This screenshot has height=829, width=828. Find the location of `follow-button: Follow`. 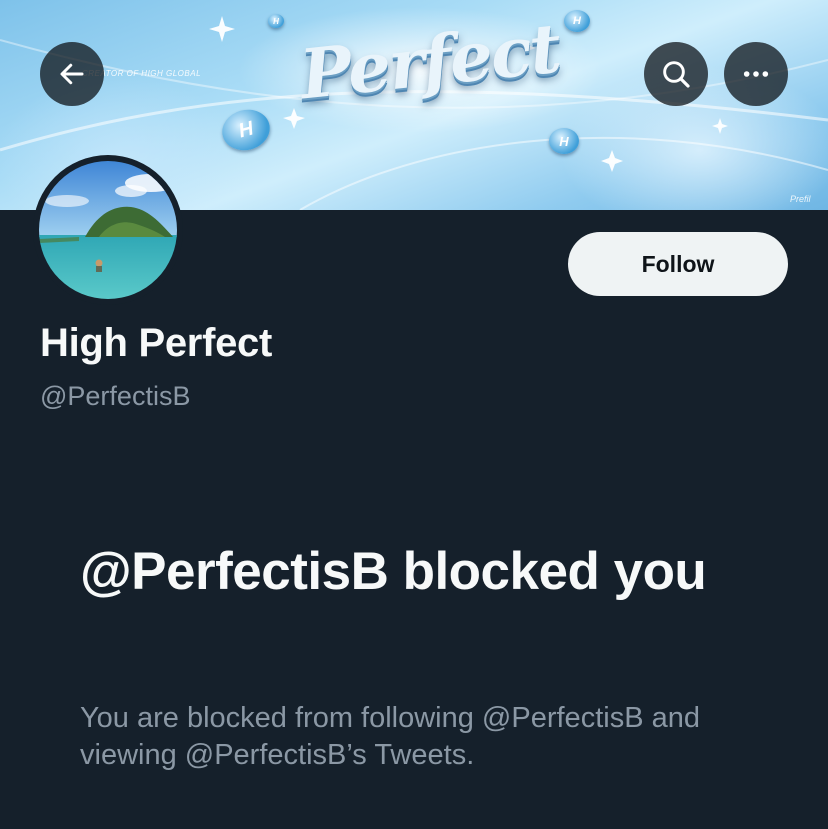

follow-button: Follow is located at coordinates (678, 264).